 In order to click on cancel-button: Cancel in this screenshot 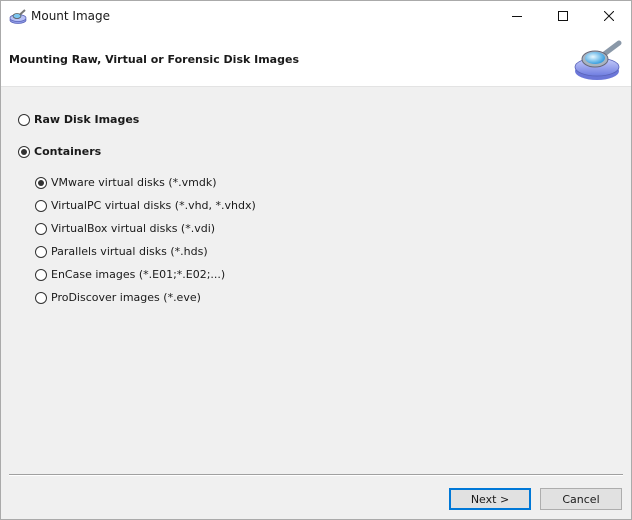, I will do `click(581, 499)`.